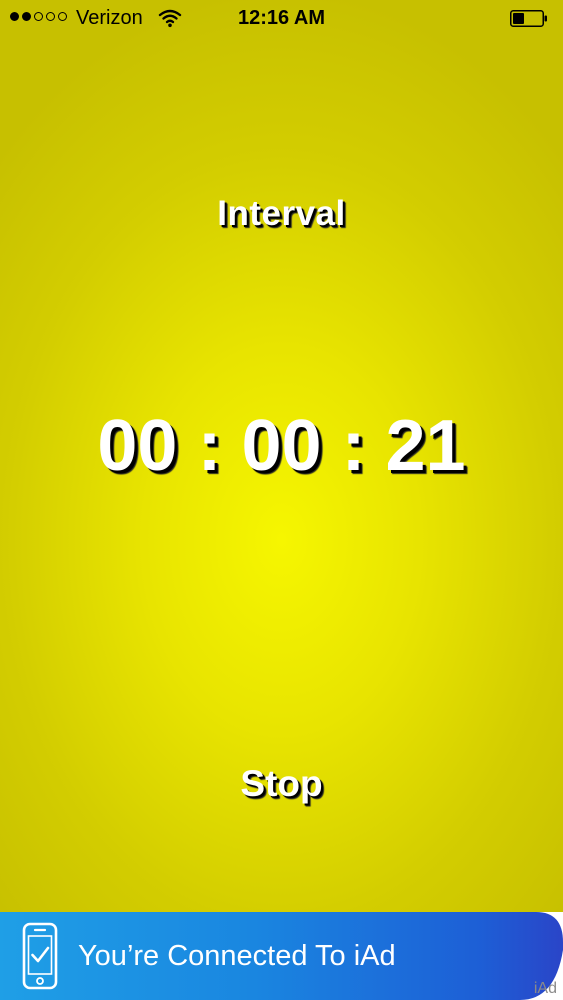 The height and width of the screenshot is (1000, 563). Describe the element at coordinates (281, 213) in the screenshot. I see `timer-mode-label: Interval` at that location.